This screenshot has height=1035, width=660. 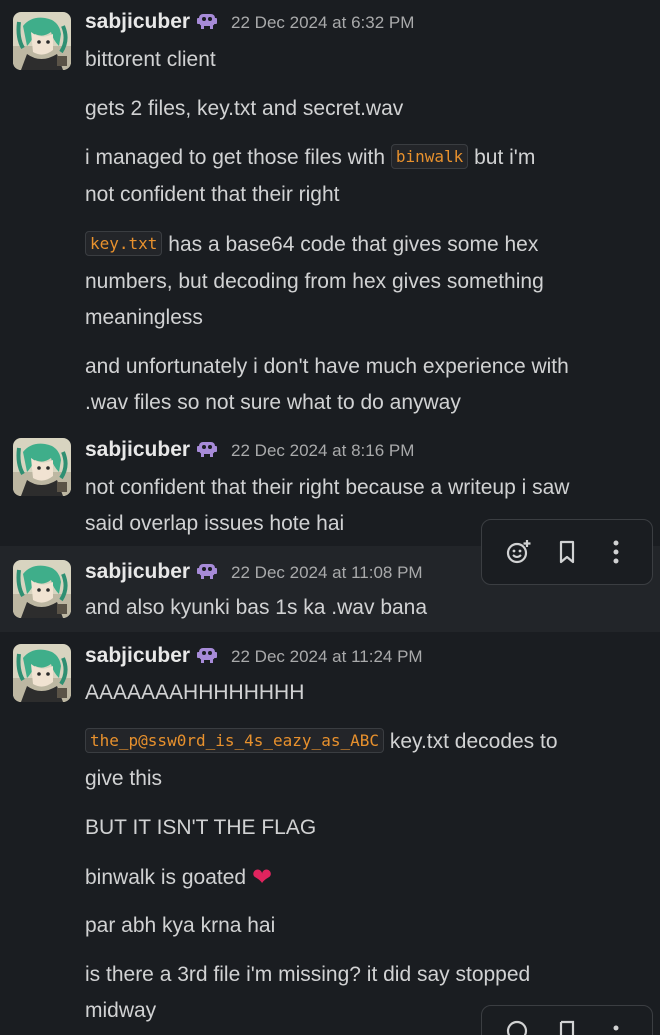 What do you see at coordinates (350, 244) in the screenshot?
I see `text-segment: has a base64 code that gives some hex` at bounding box center [350, 244].